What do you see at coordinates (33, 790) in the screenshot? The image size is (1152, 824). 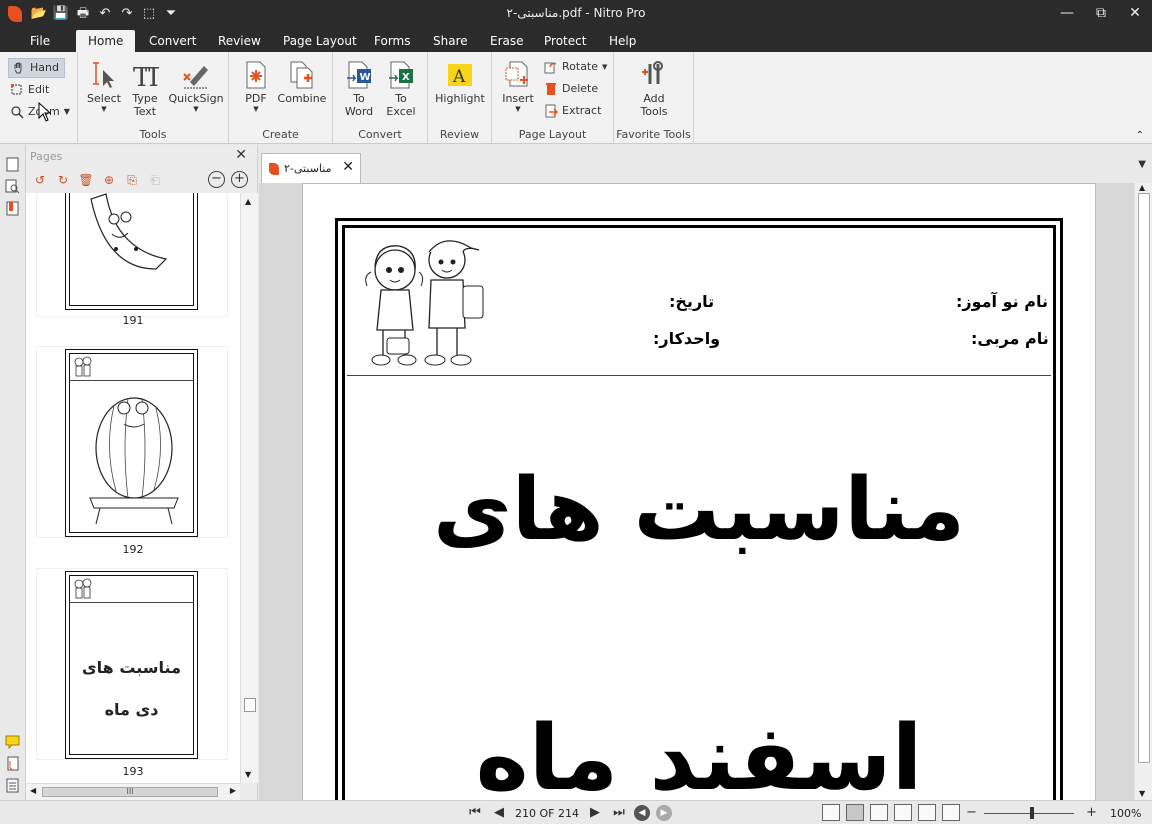 I see `scroll-left-icon: ◀` at bounding box center [33, 790].